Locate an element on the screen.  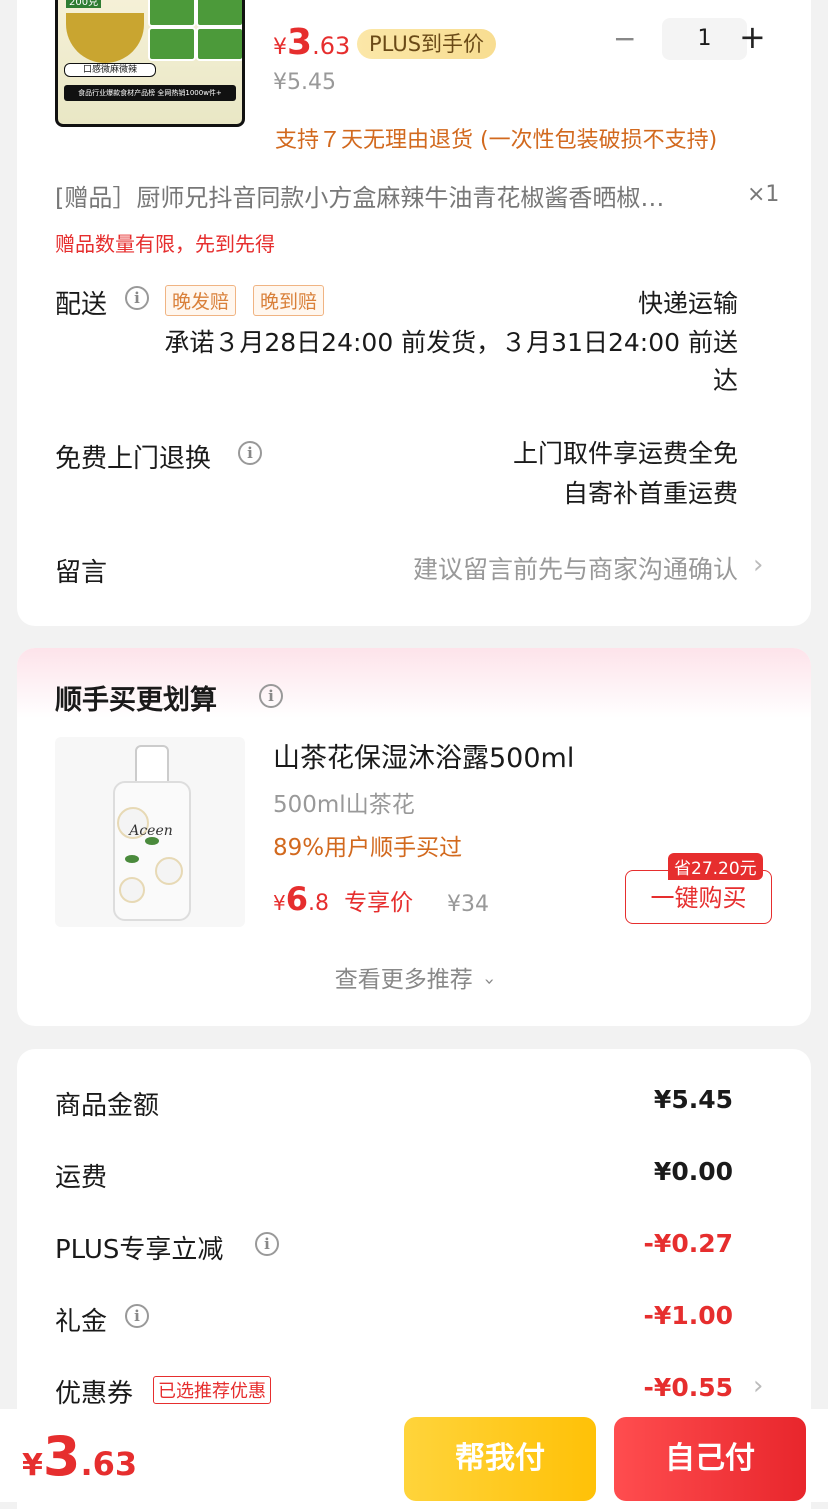
recommend-price: ¥6.8 专享价 is located at coordinates (343, 899).